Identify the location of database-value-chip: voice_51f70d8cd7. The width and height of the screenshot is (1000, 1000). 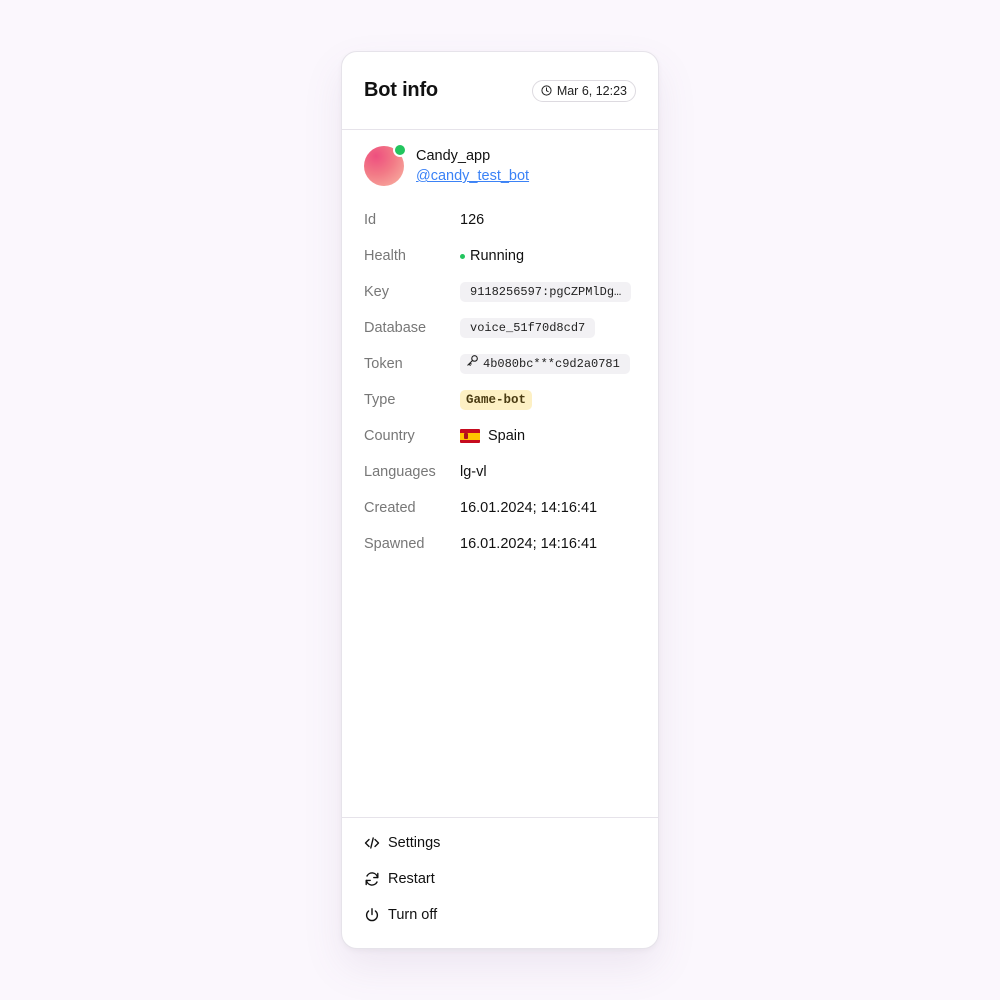
(528, 328).